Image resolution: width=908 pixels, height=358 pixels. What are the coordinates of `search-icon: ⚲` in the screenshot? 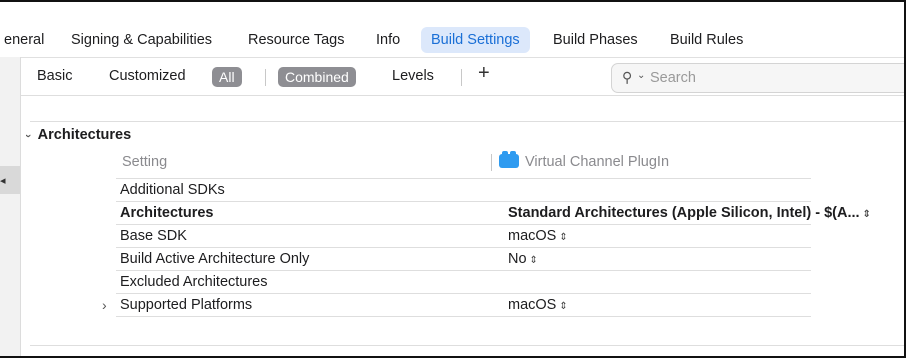 It's located at (627, 77).